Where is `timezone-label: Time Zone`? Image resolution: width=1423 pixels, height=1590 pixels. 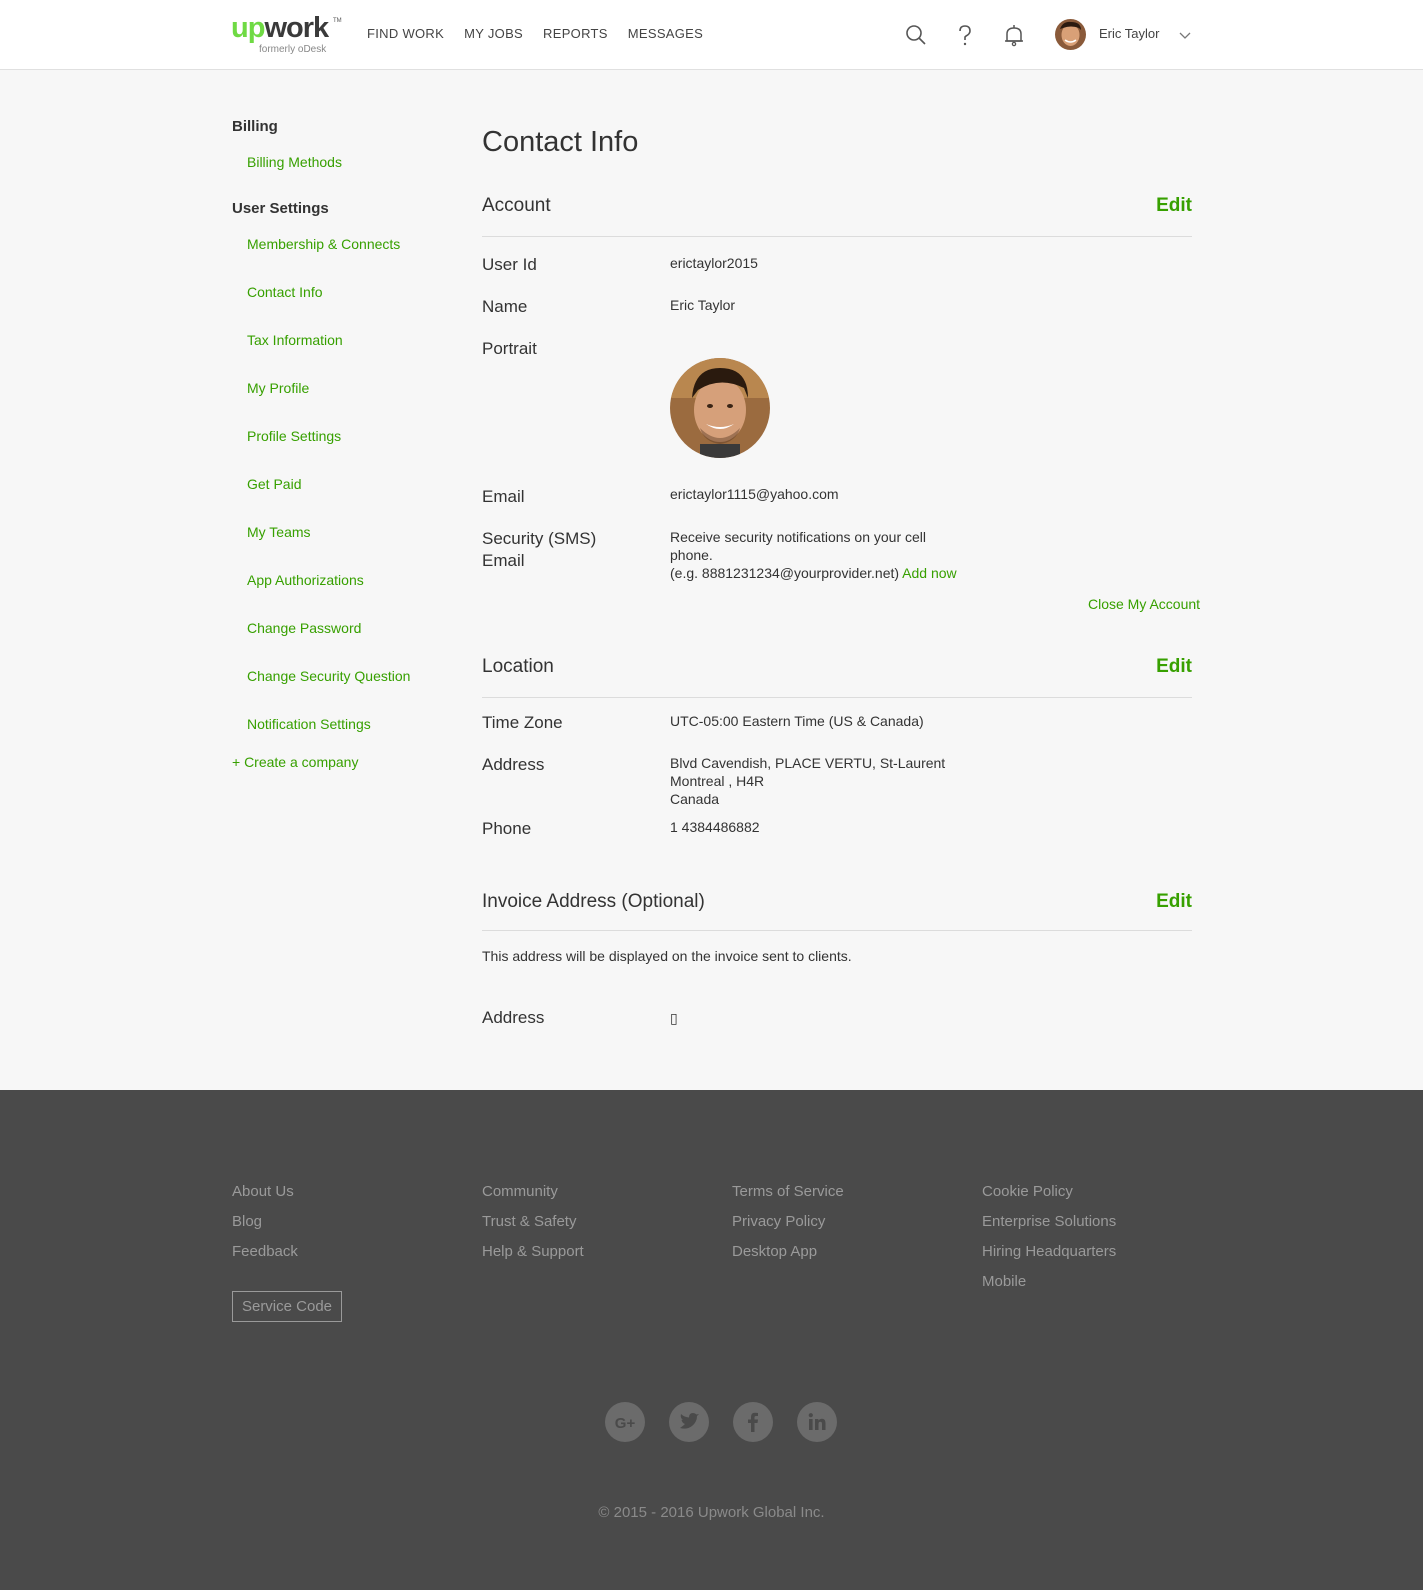
timezone-label: Time Zone is located at coordinates (522, 722).